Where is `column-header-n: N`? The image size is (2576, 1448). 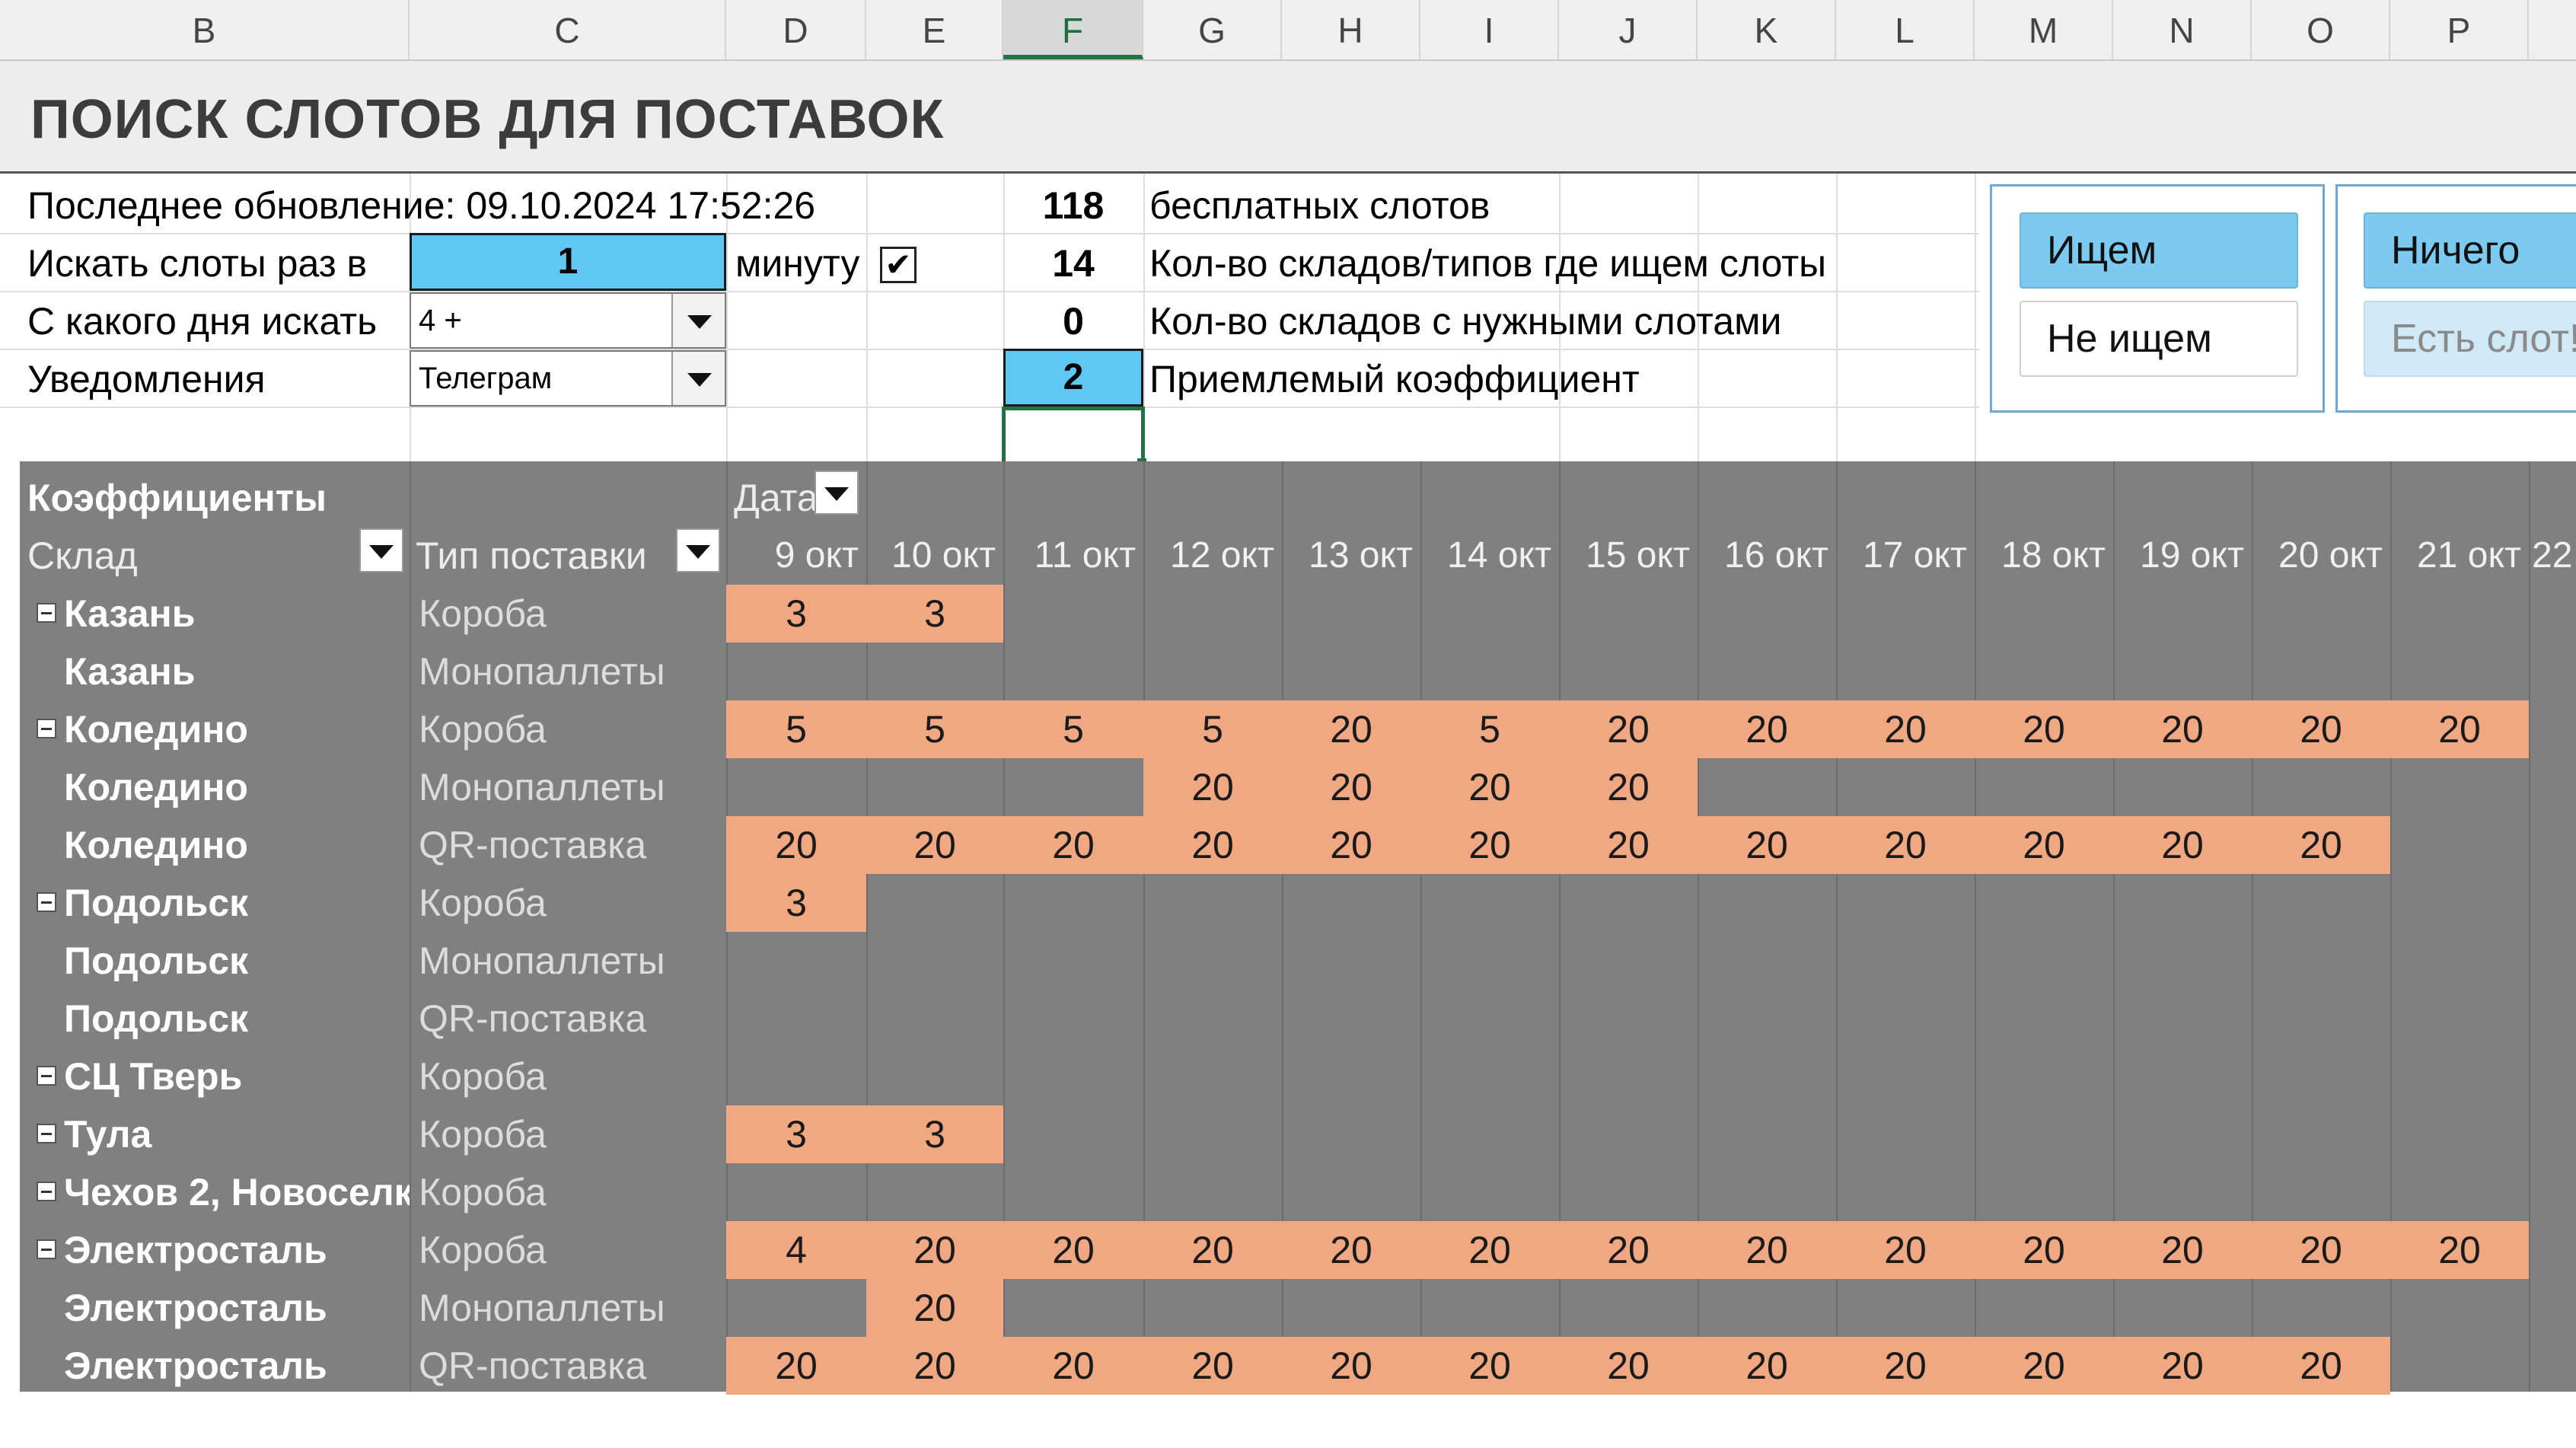
column-header-n: N is located at coordinates (2182, 29).